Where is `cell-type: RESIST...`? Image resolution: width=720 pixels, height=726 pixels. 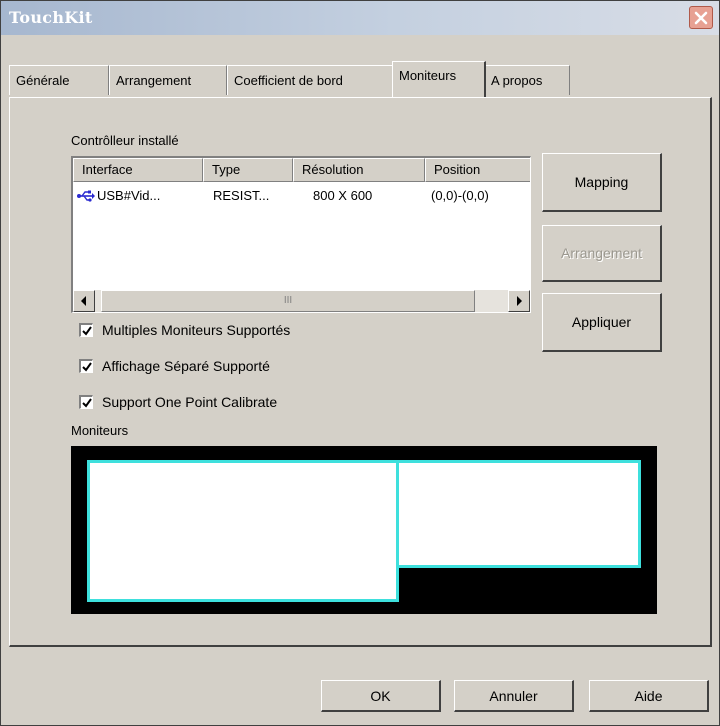
cell-type: RESIST... is located at coordinates (241, 195).